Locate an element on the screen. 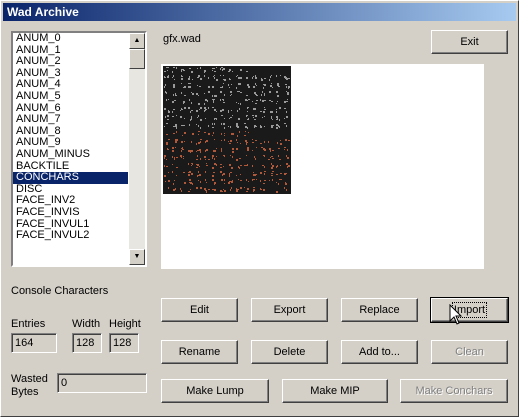  list-item: ANUM_7 is located at coordinates (70, 120).